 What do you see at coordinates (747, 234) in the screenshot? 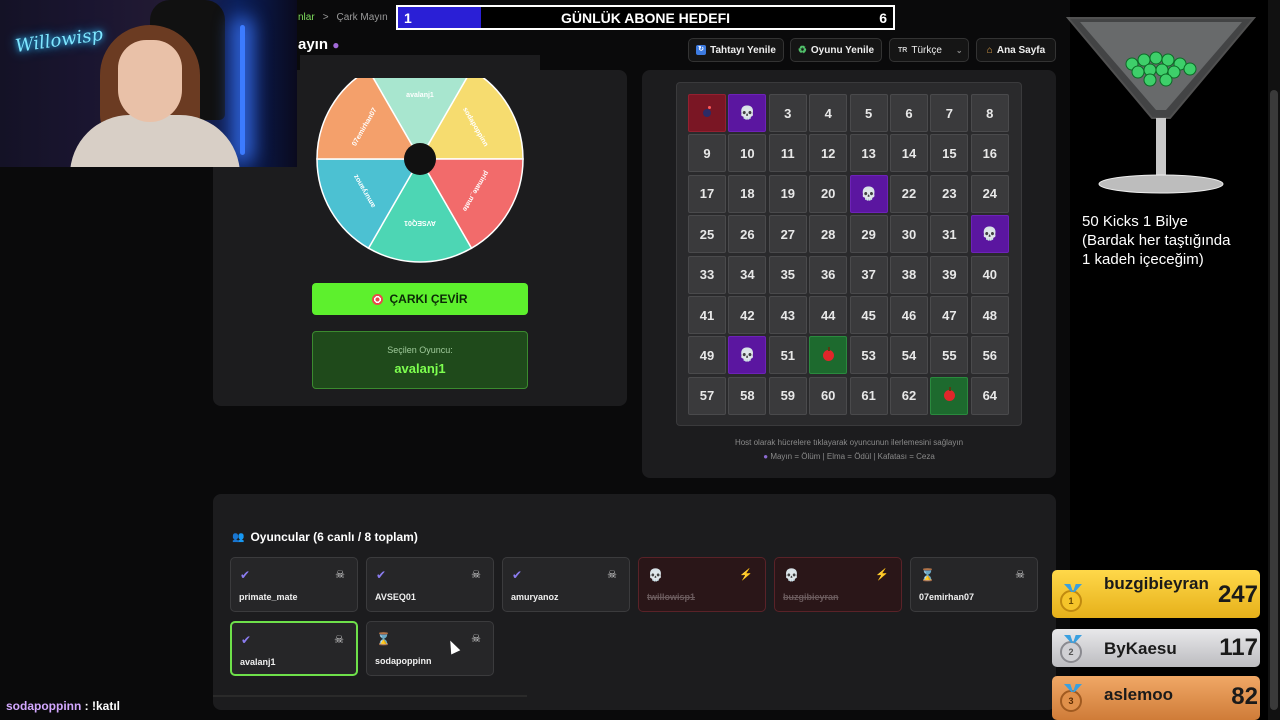
I see `board-cell-26: 26` at bounding box center [747, 234].